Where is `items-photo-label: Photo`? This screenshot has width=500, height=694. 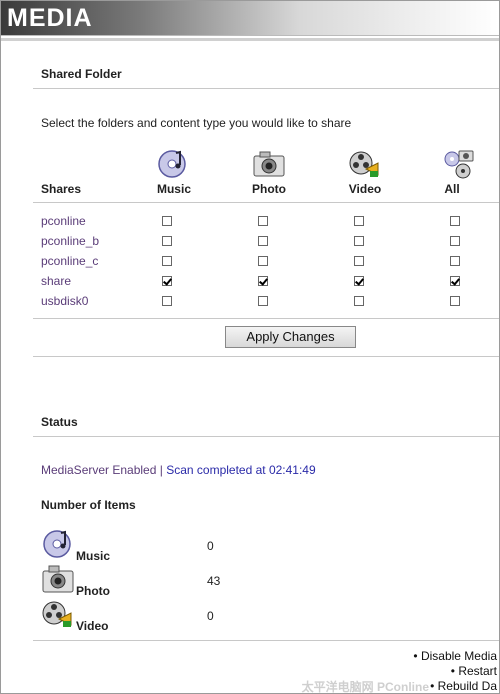 items-photo-label: Photo is located at coordinates (93, 591).